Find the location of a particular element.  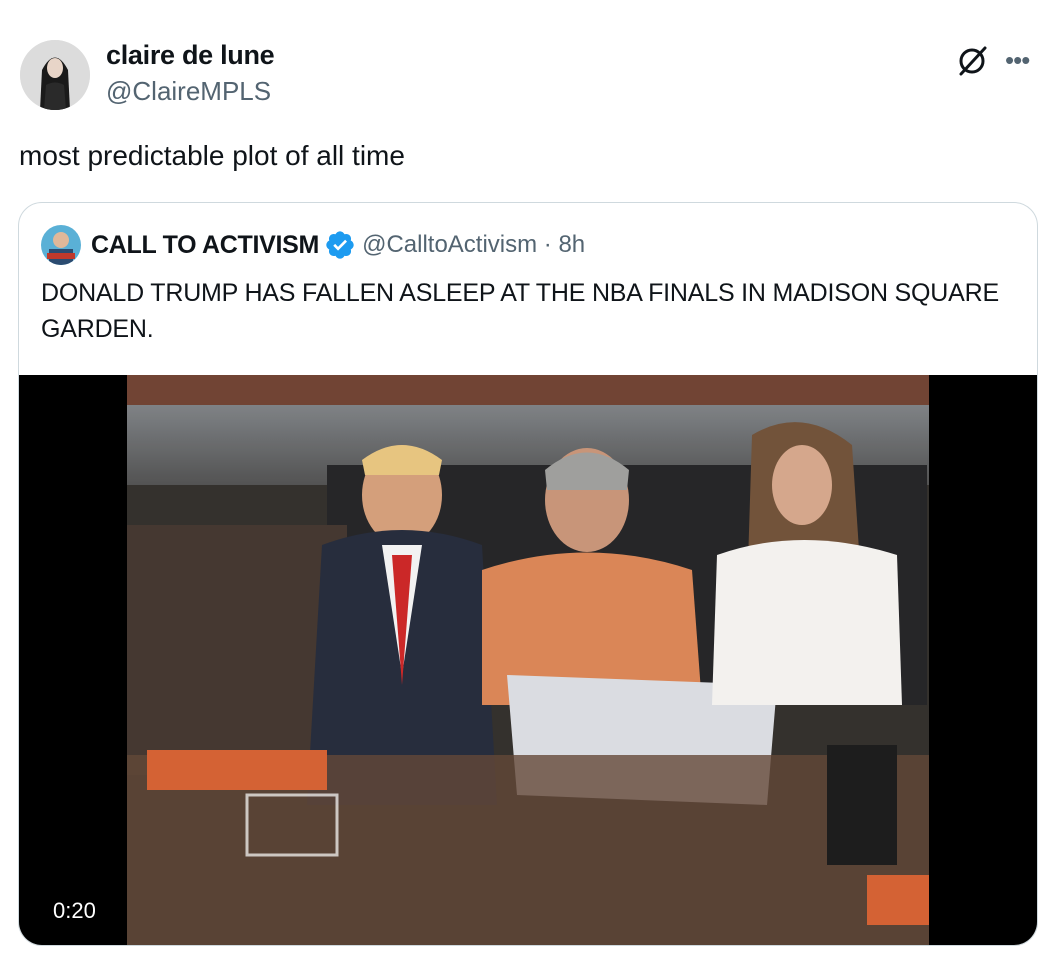

verified-badge-icon is located at coordinates (340, 245).